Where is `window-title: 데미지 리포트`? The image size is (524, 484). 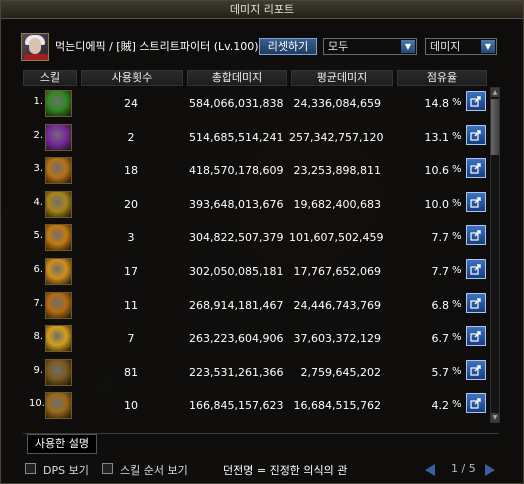 window-title: 데미지 리포트 is located at coordinates (262, 10).